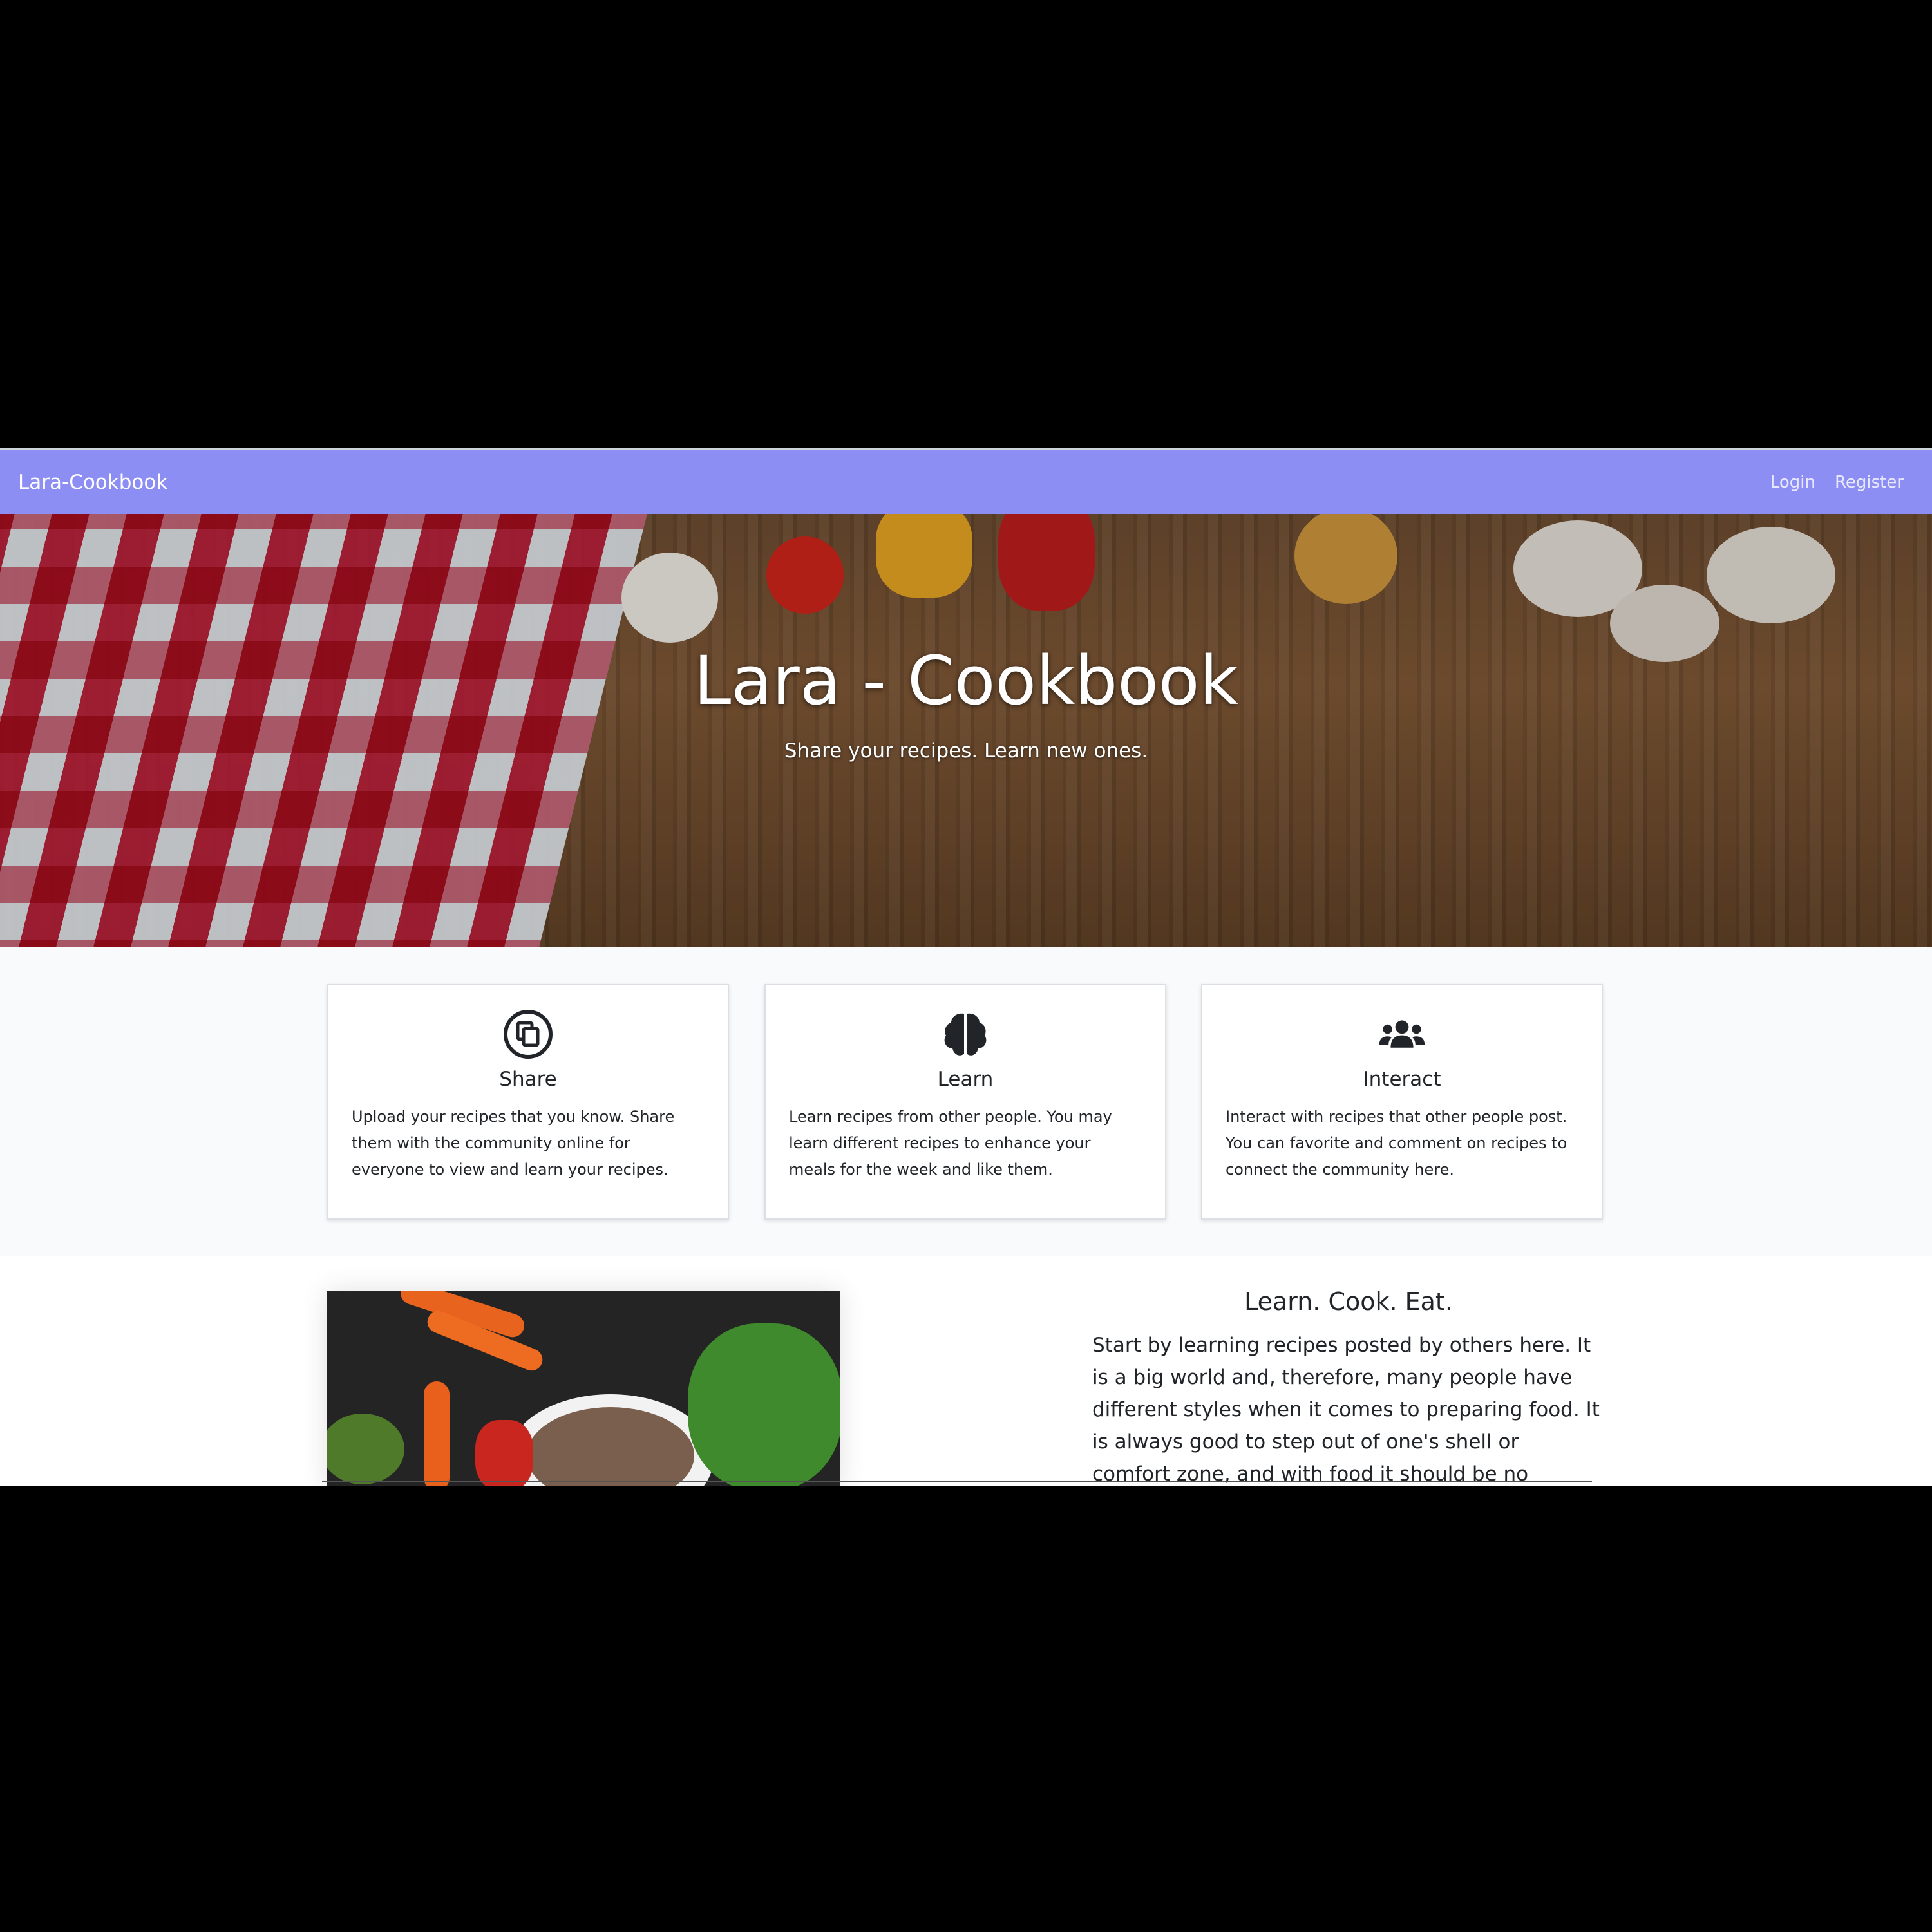 Image resolution: width=1932 pixels, height=1932 pixels. Describe the element at coordinates (366, 1449) in the screenshot. I see `broccoli-image` at that location.